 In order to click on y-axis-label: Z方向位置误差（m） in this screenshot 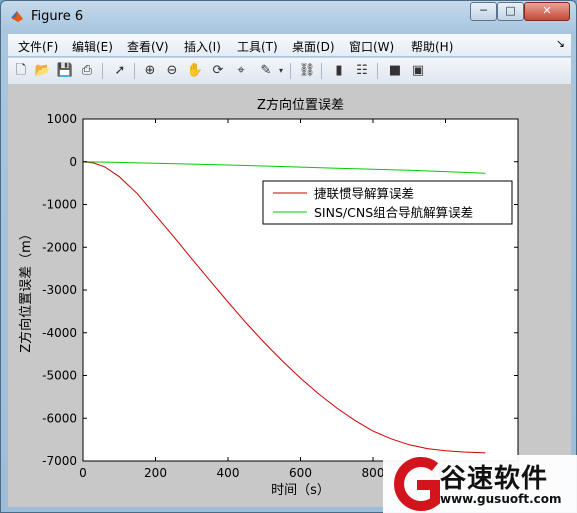, I will do `click(26, 290)`.